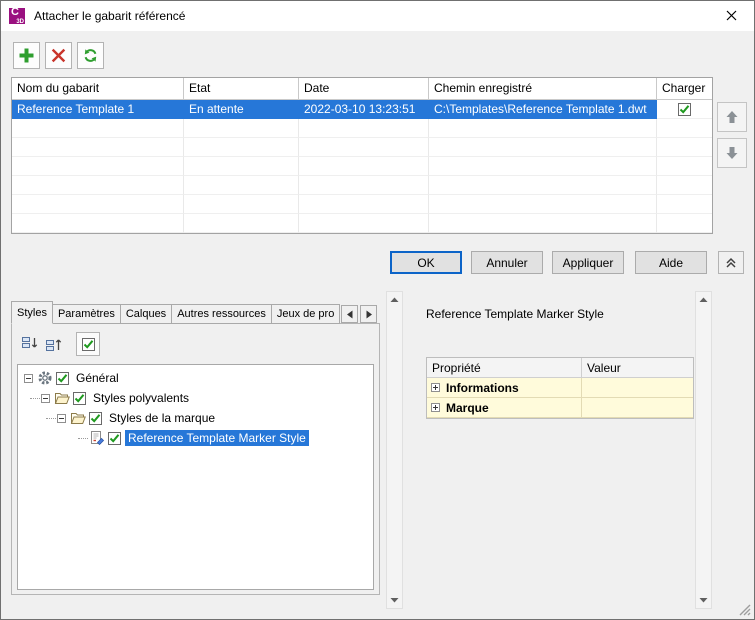 Image resolution: width=755 pixels, height=620 pixels. Describe the element at coordinates (515, 314) in the screenshot. I see `style-detail-title: Reference Template Marker Style` at that location.